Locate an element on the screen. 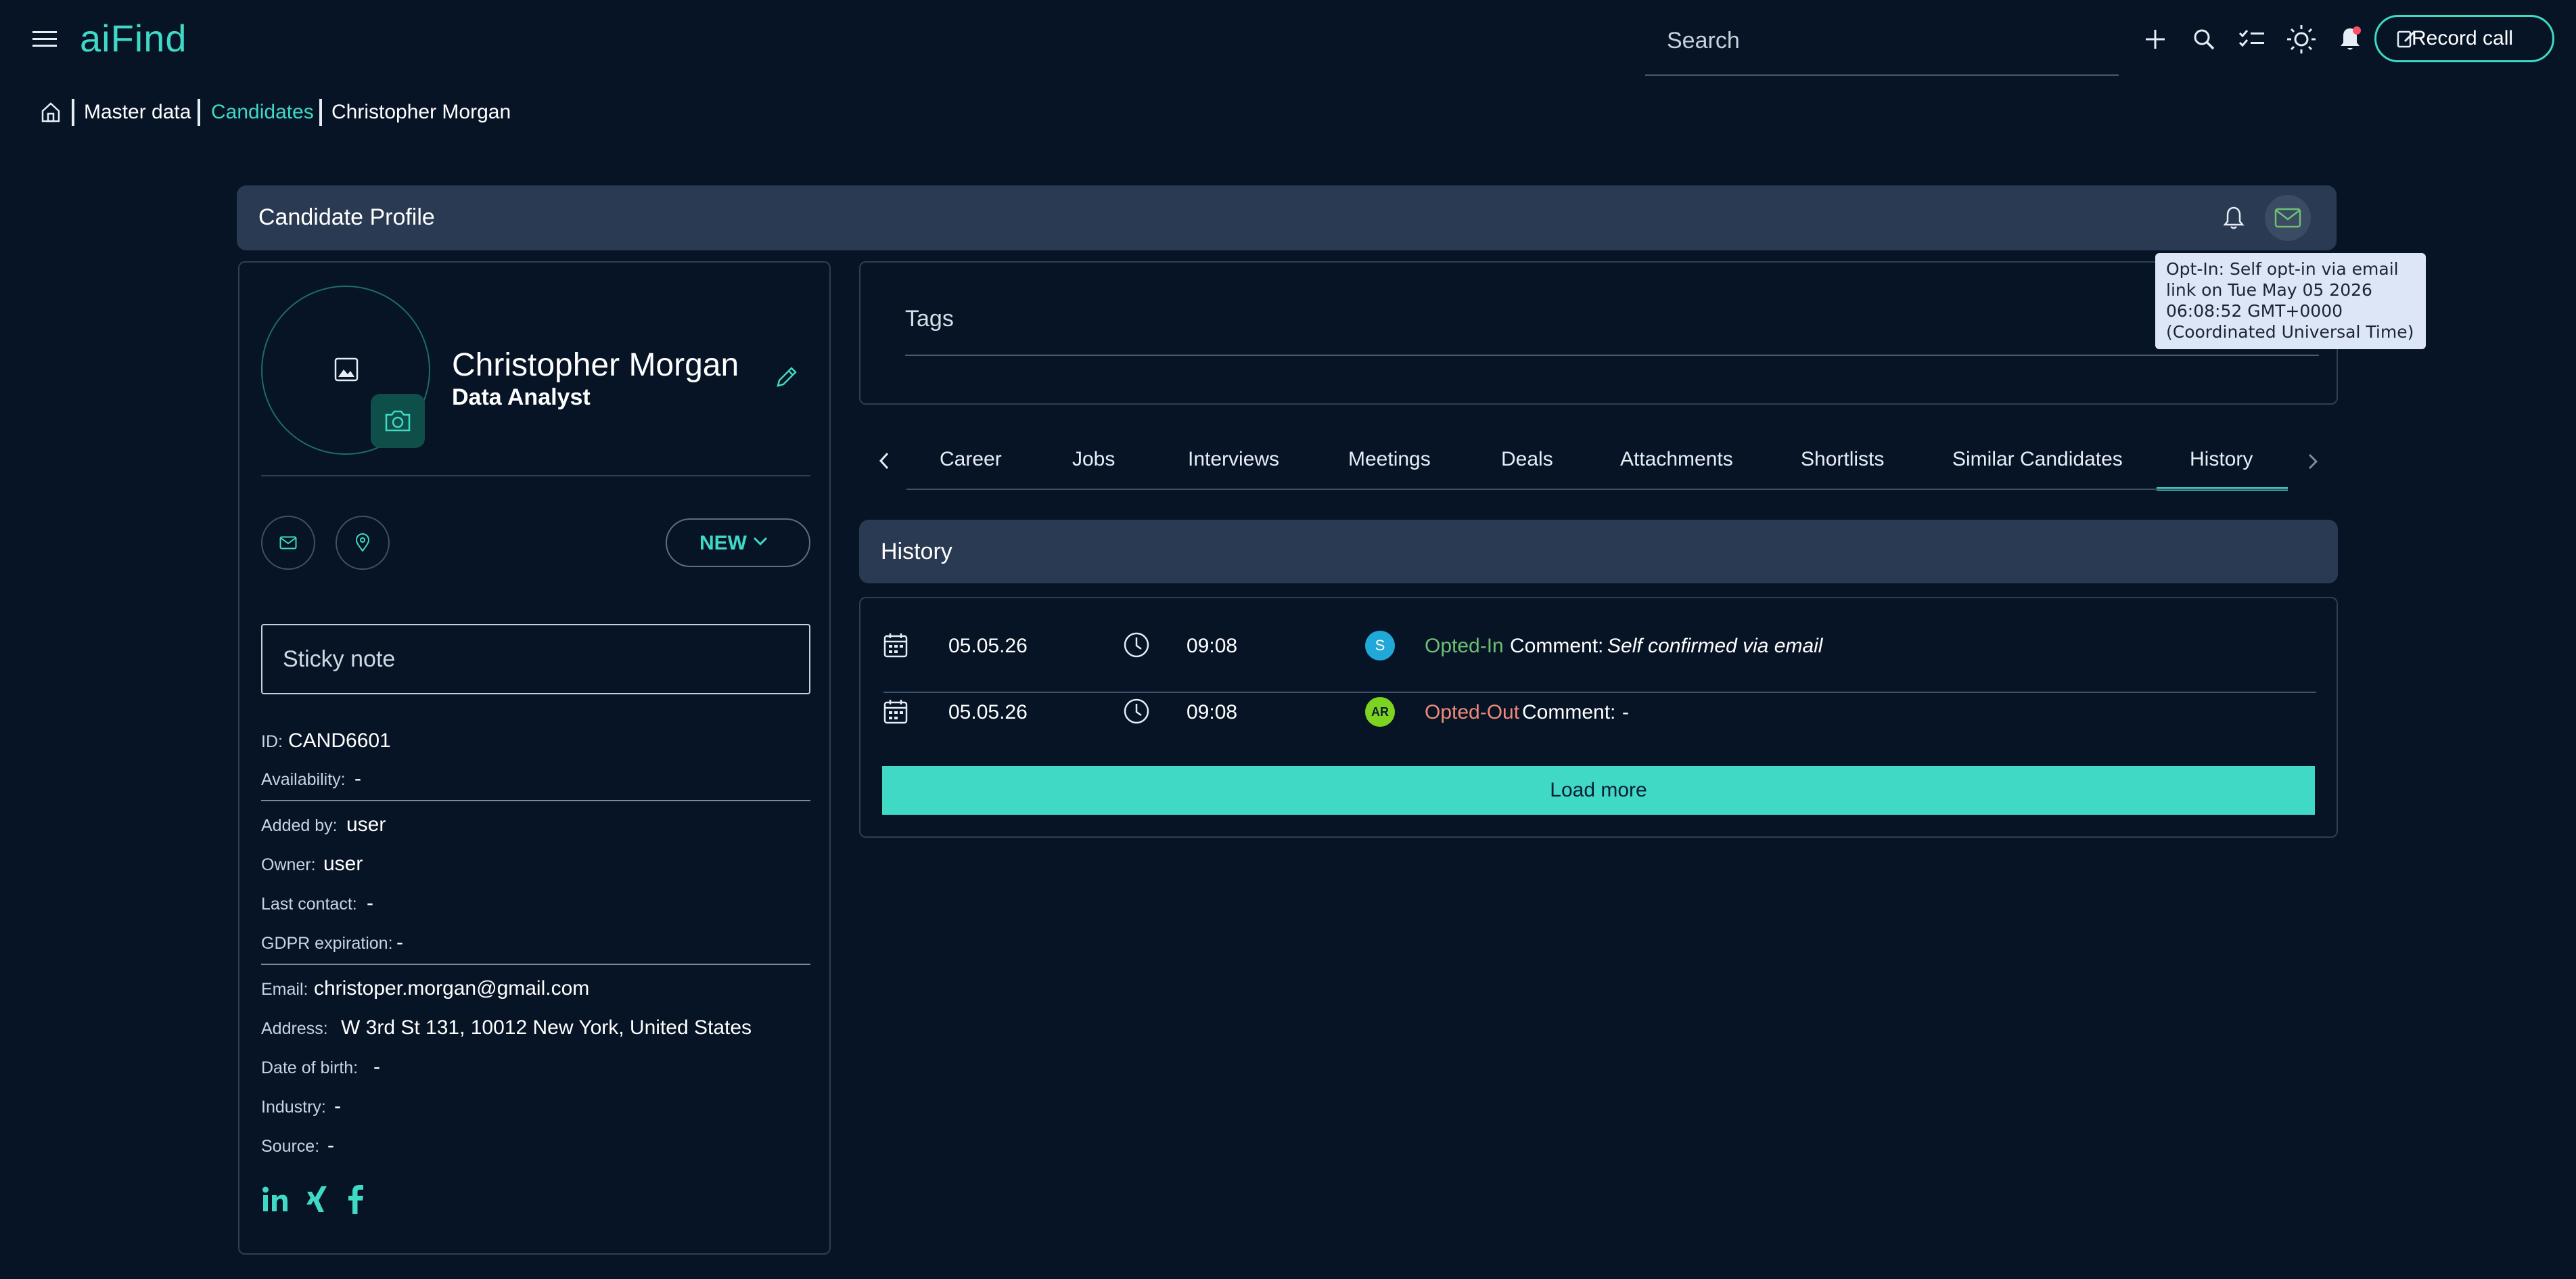 The height and width of the screenshot is (1279, 2576). sticky-note-input is located at coordinates (535, 659).